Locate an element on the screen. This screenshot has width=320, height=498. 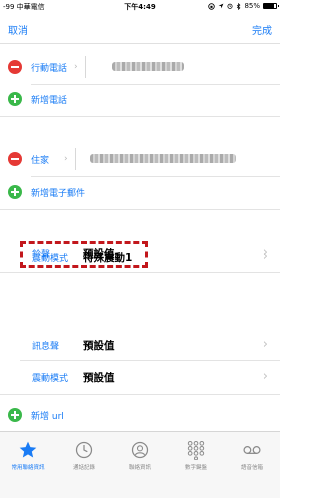
alarm-icon is located at coordinates (230, 6).